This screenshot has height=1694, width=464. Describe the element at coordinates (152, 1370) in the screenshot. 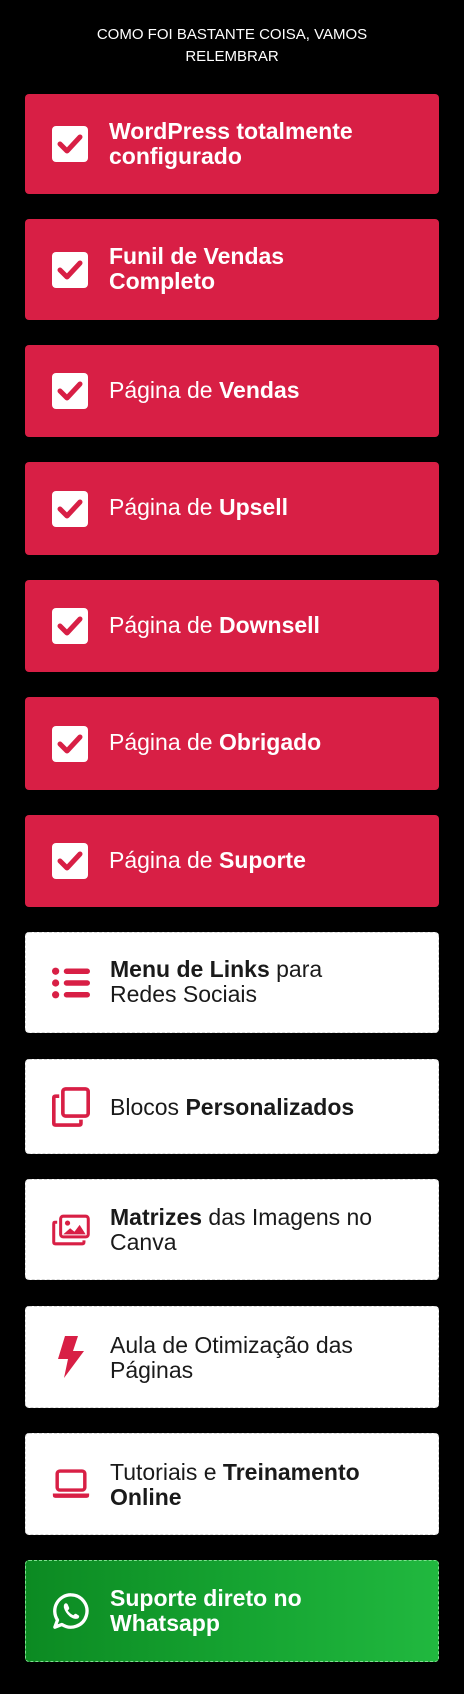

I see `feature-label-line-2: Páginas` at that location.